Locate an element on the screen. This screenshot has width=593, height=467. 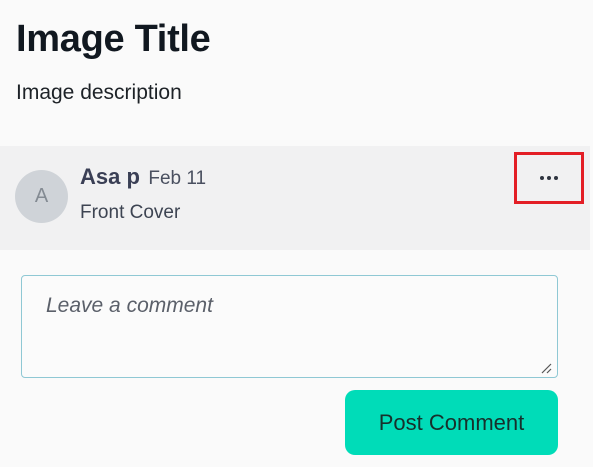
avatar: A is located at coordinates (41, 196).